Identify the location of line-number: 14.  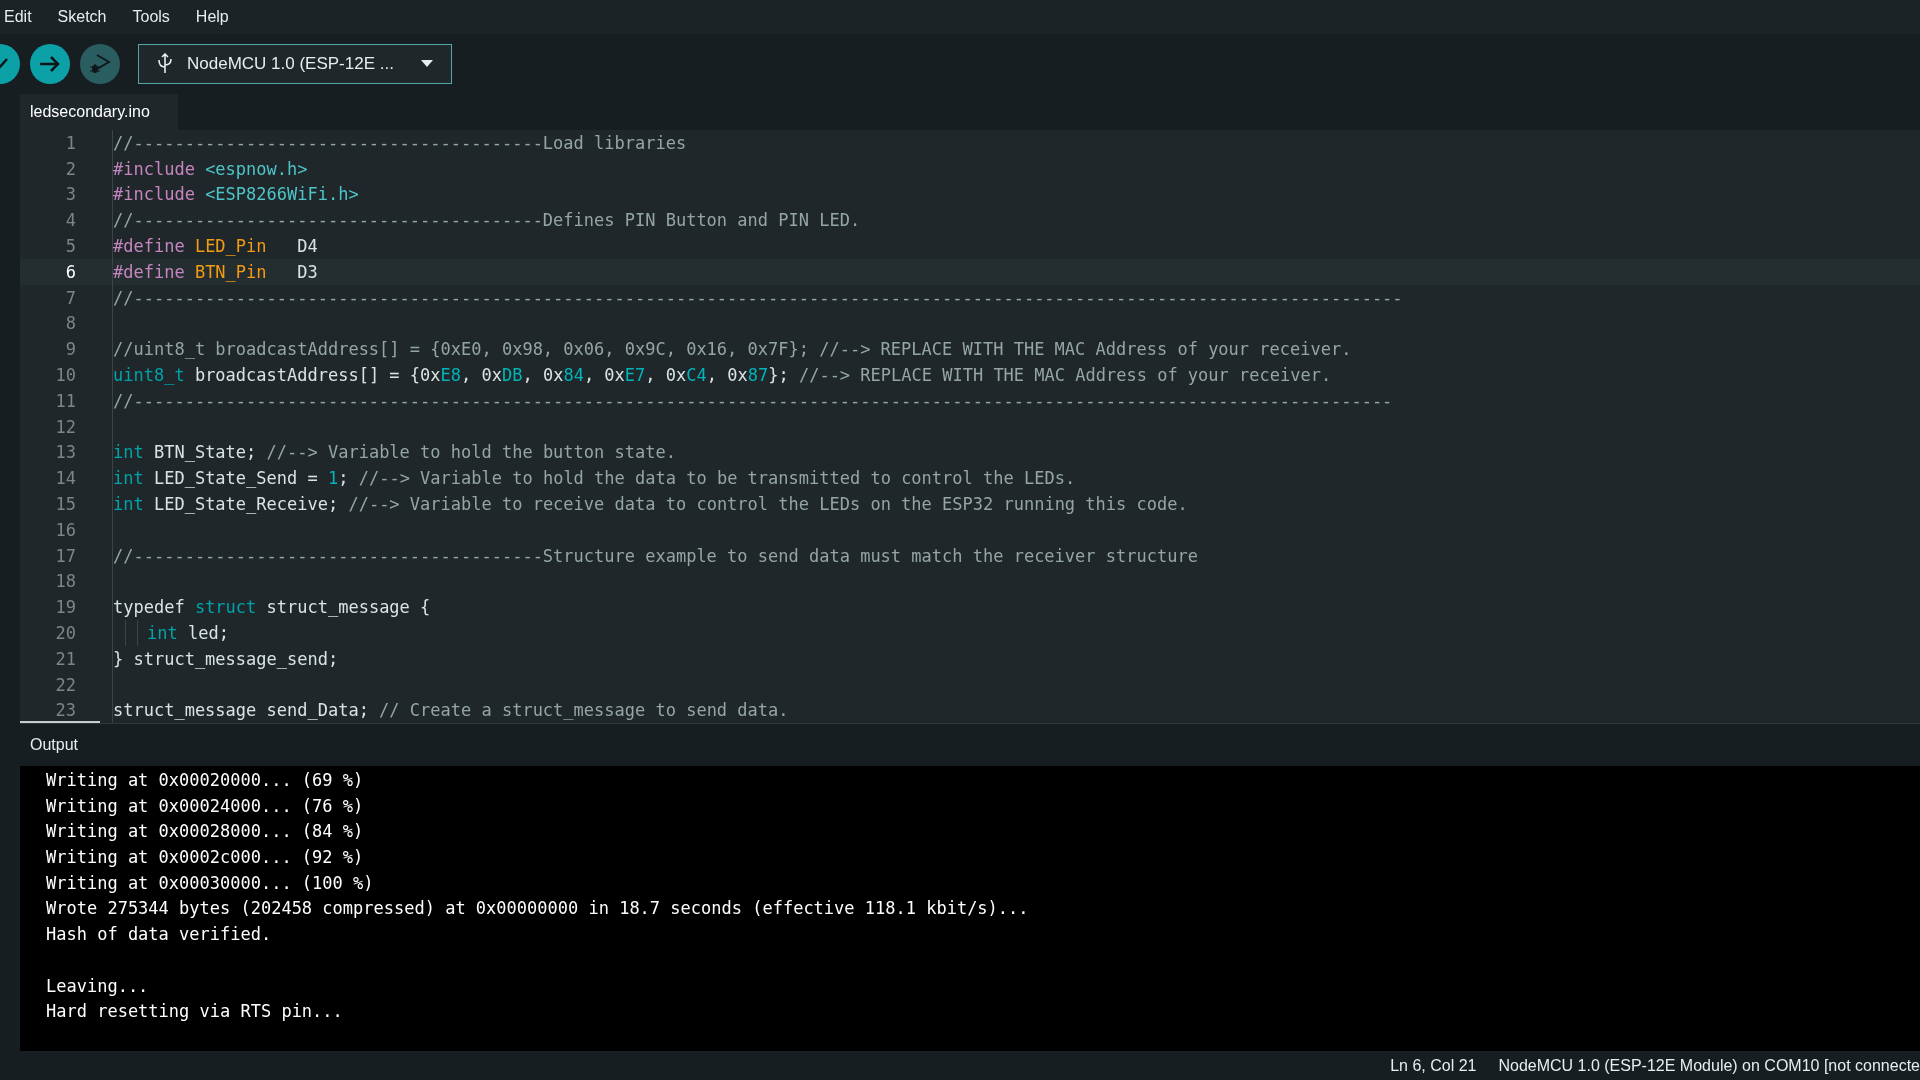
(65, 478).